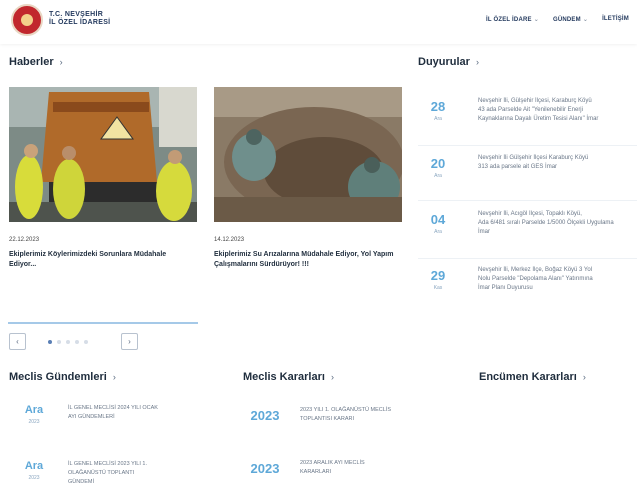 This screenshot has height=500, width=637. I want to click on meclis-gundemleri-section-title: Meclis Gündemleri ›, so click(62, 377).